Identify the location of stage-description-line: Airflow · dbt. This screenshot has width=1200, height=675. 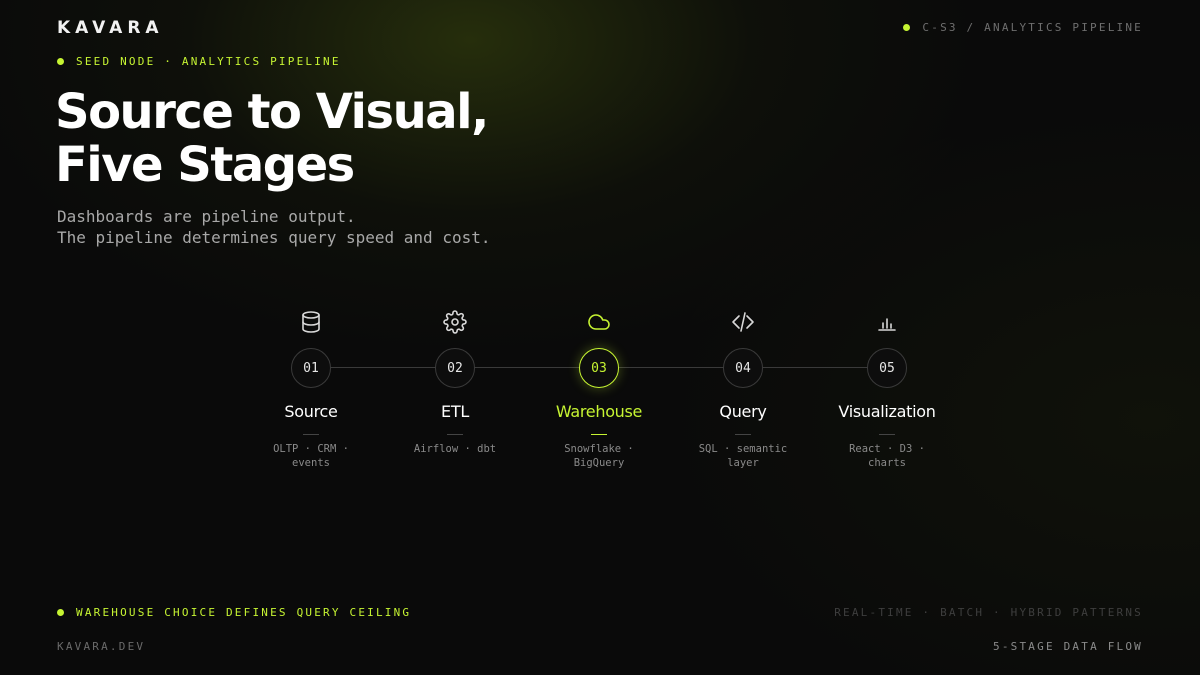
(455, 449).